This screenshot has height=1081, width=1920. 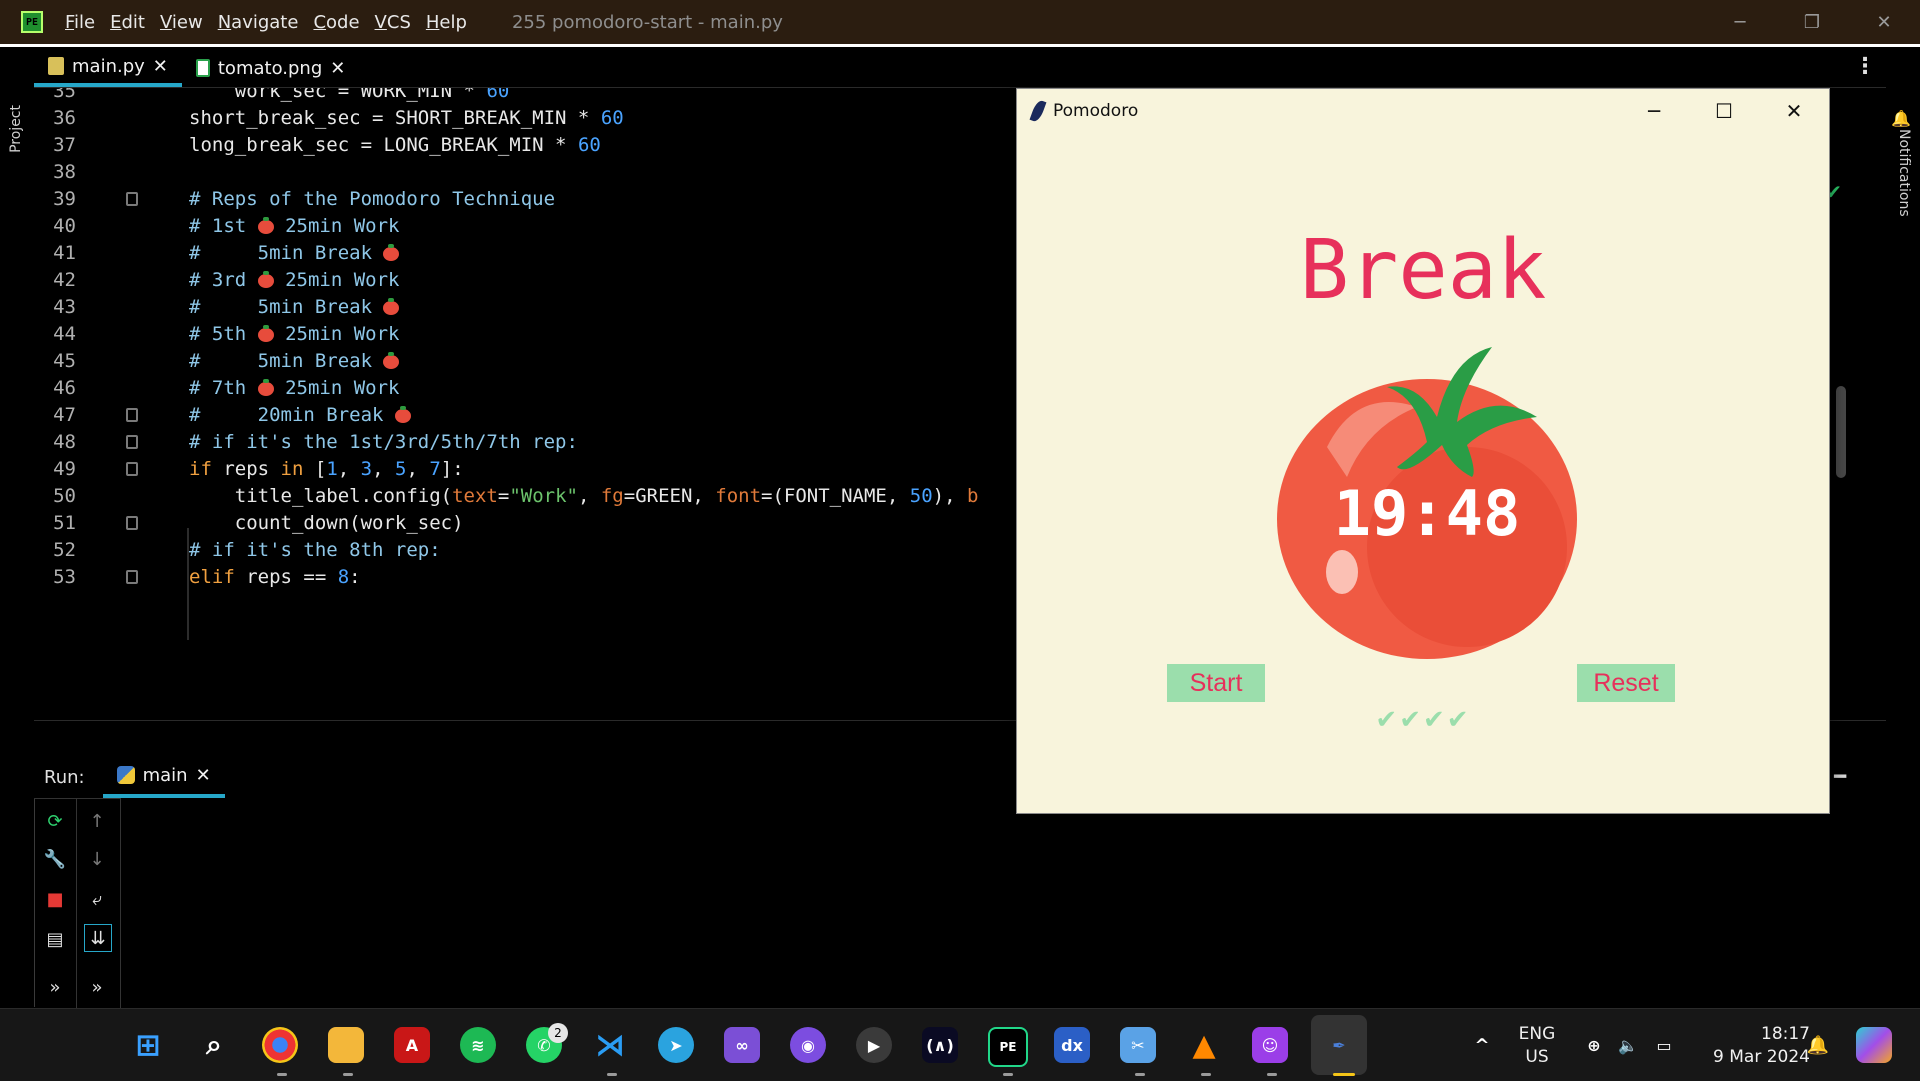 I want to click on start-button: Start, so click(x=1216, y=683).